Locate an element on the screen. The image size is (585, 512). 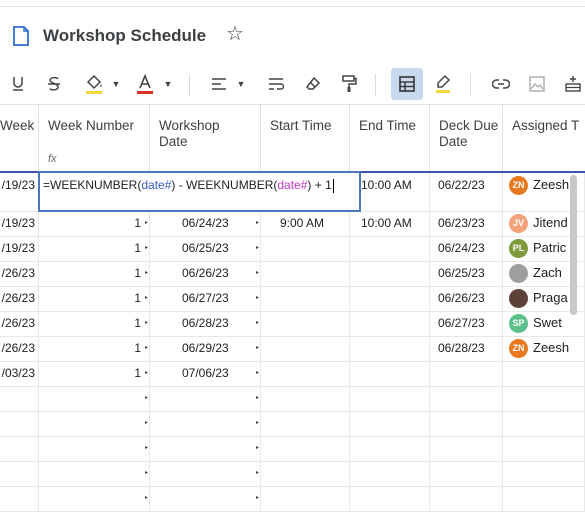
column-header-assigned: Assigned T is located at coordinates (544, 138).